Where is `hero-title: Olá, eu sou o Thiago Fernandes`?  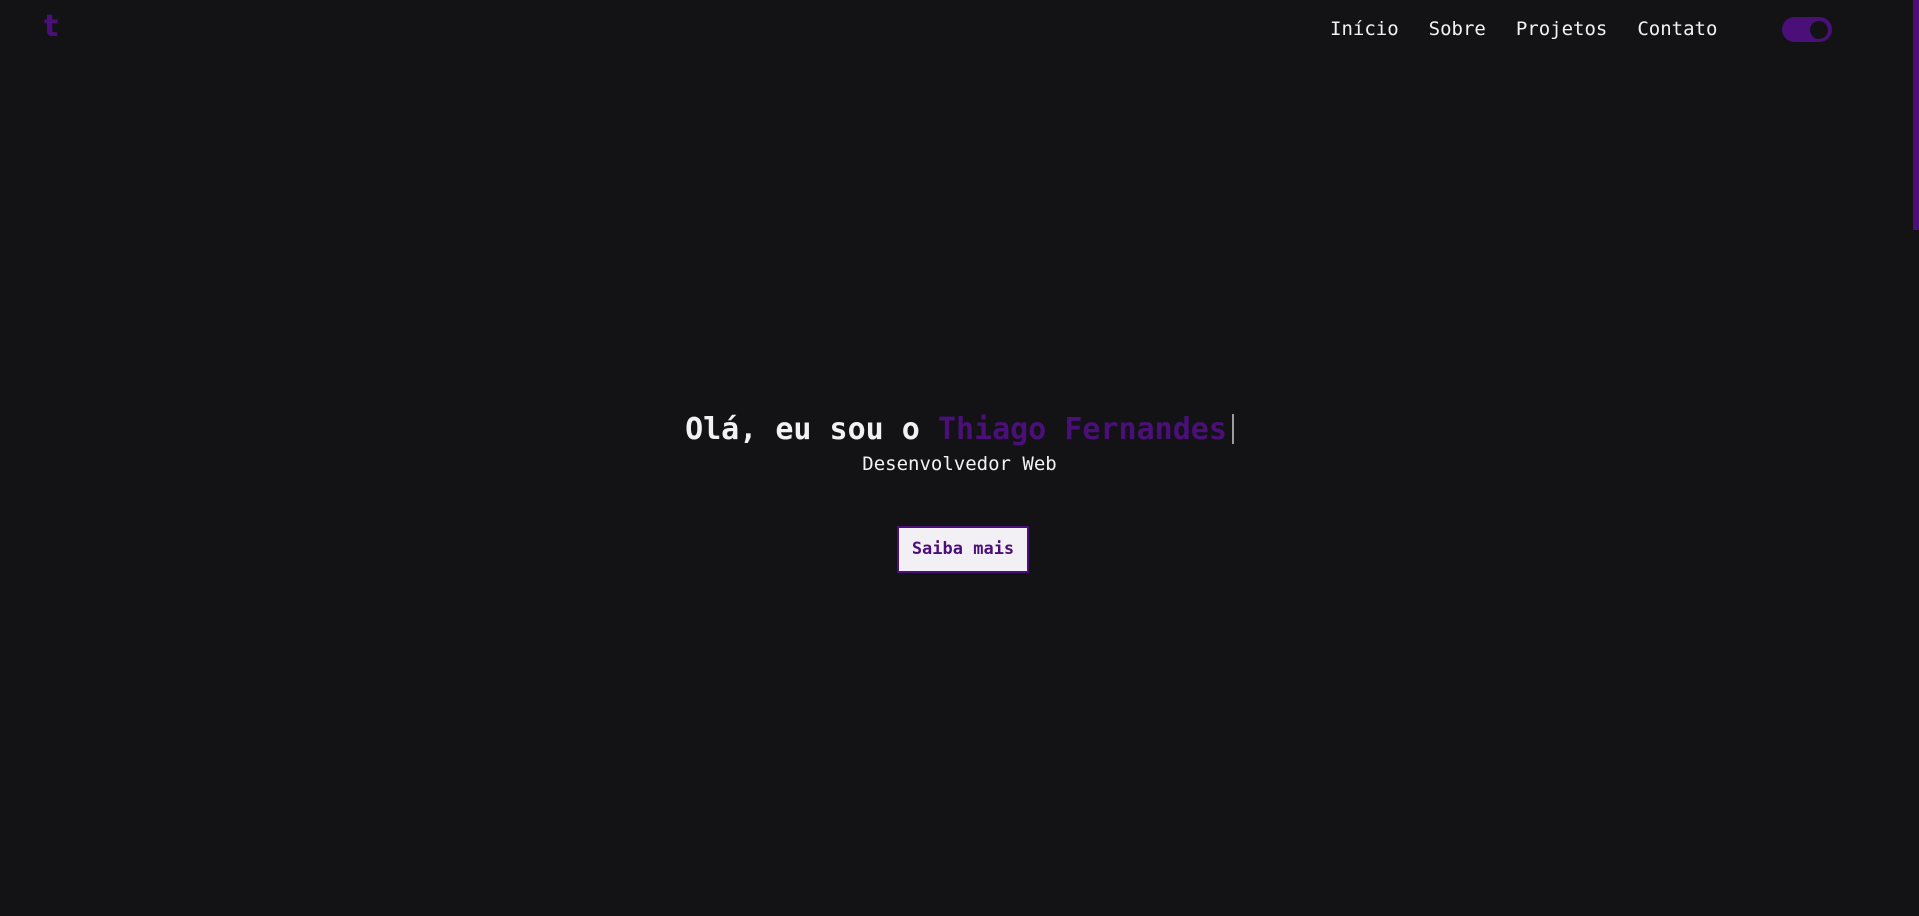
hero-title: Olá, eu sou o Thiago Fernandes is located at coordinates (959, 430).